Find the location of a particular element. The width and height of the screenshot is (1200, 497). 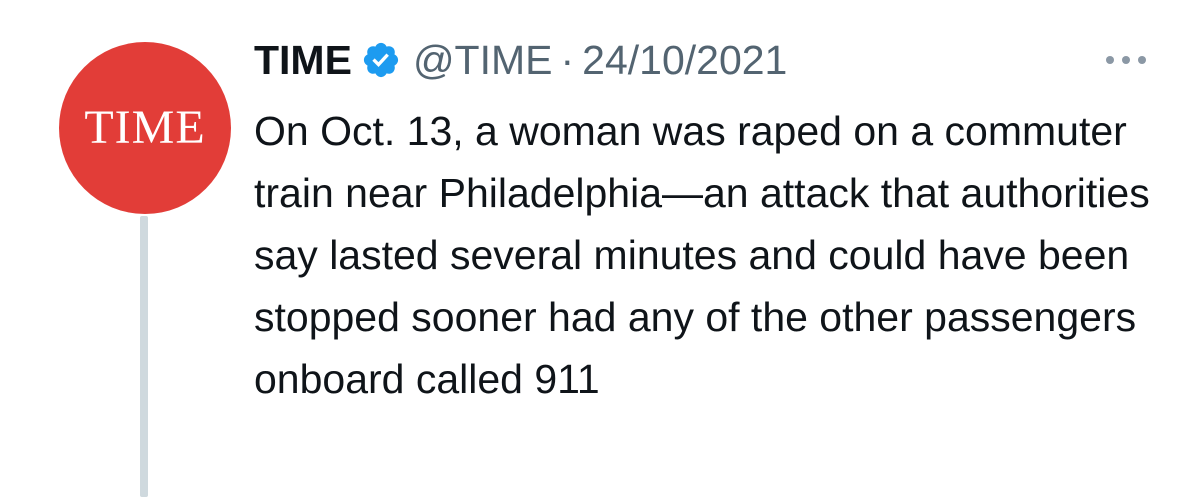

thread-line is located at coordinates (144, 356).